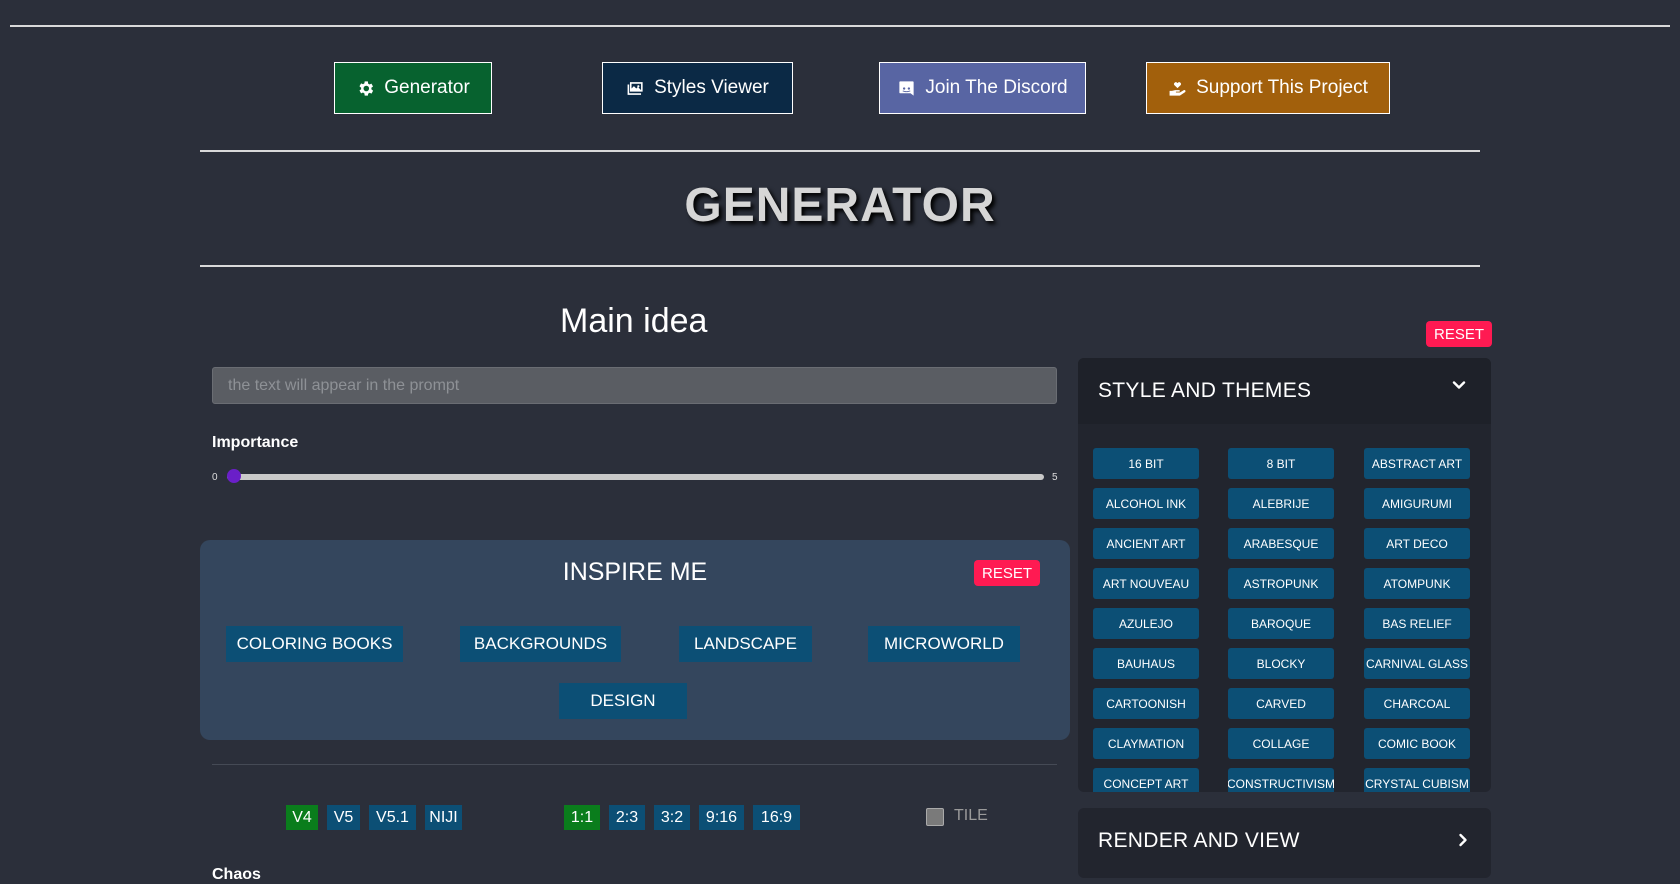 The image size is (1680, 884). I want to click on style-button: COLLAGE, so click(1281, 743).